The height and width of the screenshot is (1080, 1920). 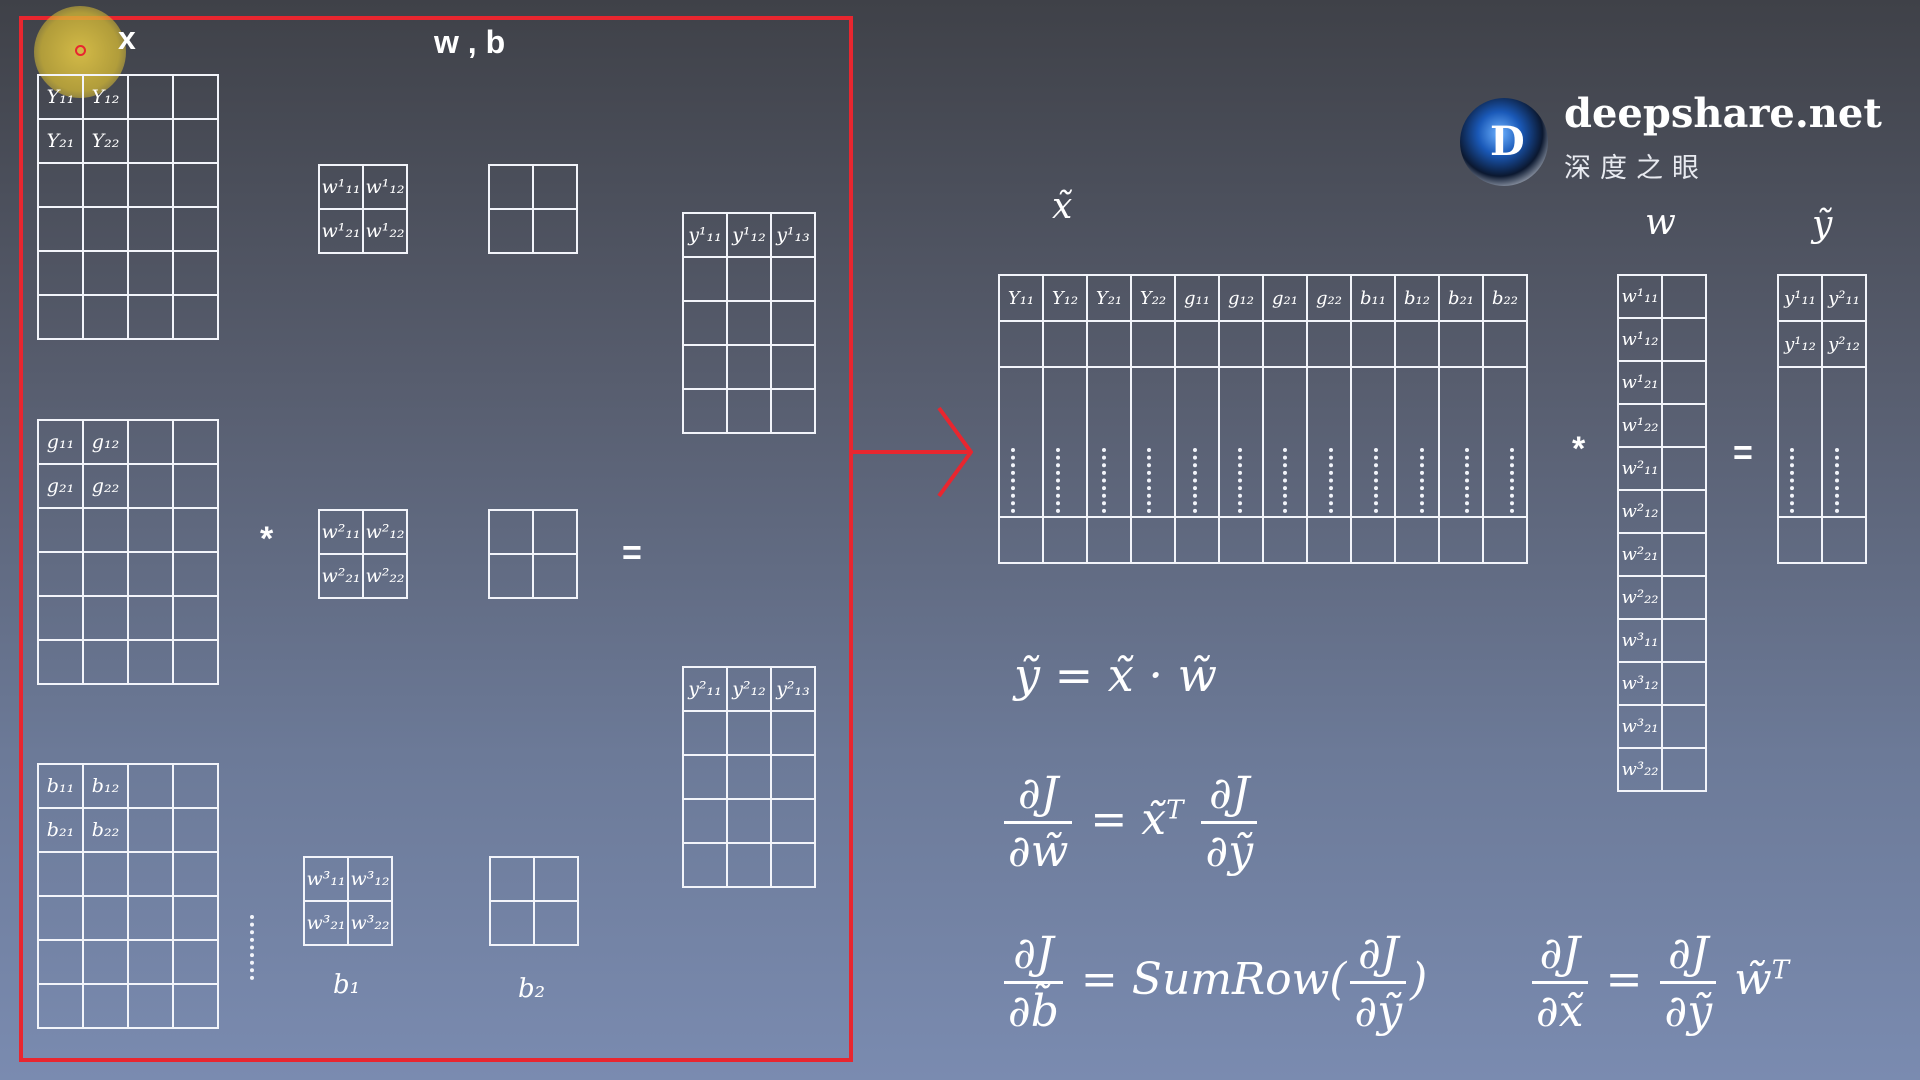 I want to click on y-tilde-cell: y²₁₁, so click(x=1844, y=298).